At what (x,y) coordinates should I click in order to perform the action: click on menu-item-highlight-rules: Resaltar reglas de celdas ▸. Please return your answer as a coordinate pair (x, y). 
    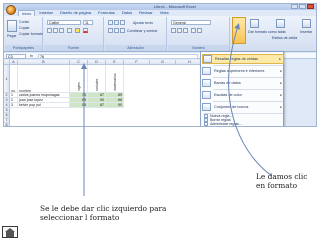
    Looking at the image, I should click on (243, 59).